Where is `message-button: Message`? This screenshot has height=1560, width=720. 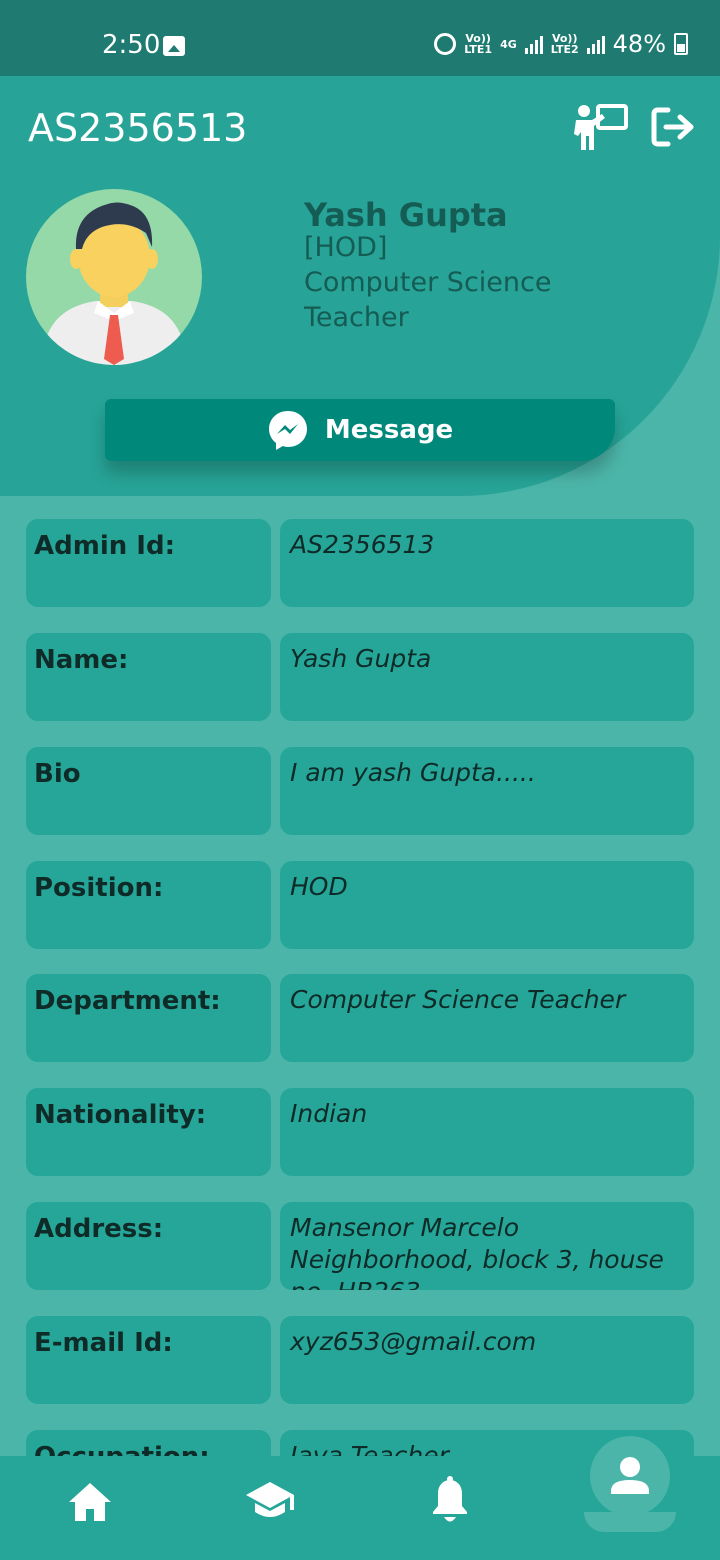
message-button: Message is located at coordinates (360, 430).